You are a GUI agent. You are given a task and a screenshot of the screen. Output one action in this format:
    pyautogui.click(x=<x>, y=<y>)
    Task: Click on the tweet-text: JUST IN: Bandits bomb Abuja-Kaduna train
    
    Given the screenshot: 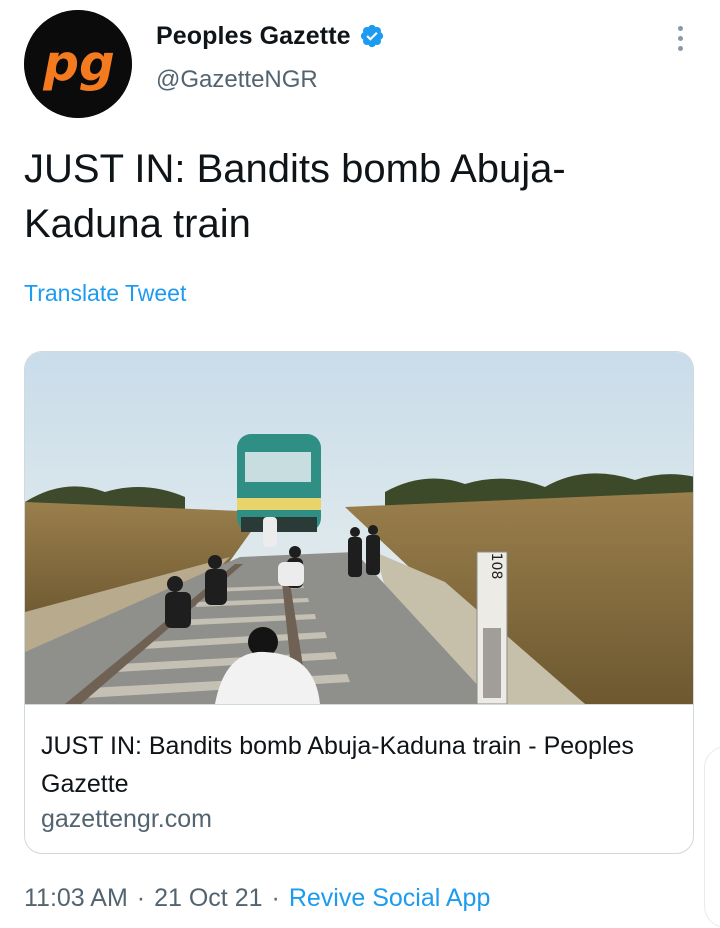 What is the action you would take?
    pyautogui.click(x=295, y=196)
    